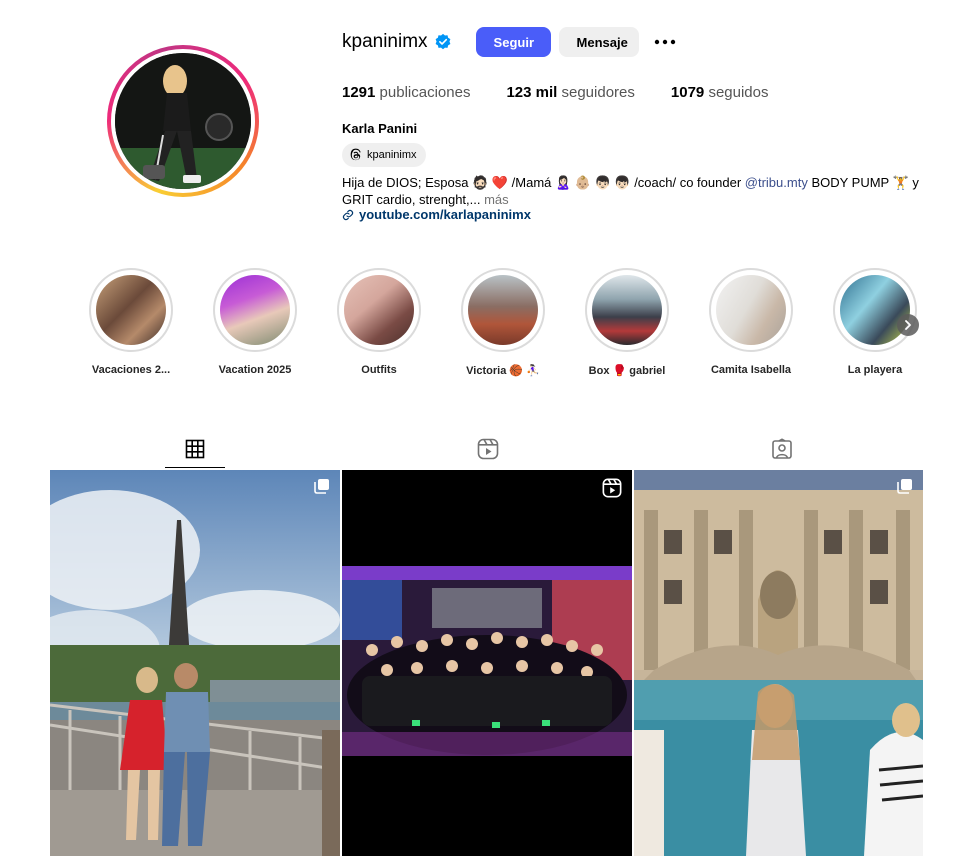 The height and width of the screenshot is (856, 958). I want to click on bio-more-link: más, so click(496, 199).